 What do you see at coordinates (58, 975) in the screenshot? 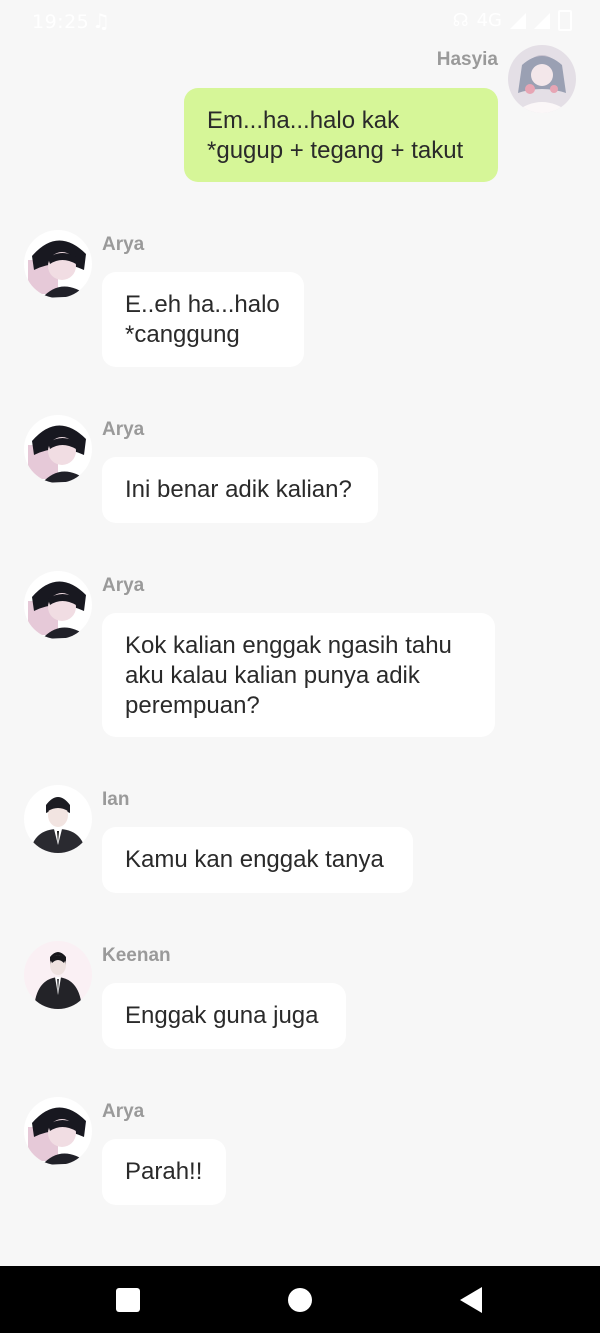
I see `avatar-keenan` at bounding box center [58, 975].